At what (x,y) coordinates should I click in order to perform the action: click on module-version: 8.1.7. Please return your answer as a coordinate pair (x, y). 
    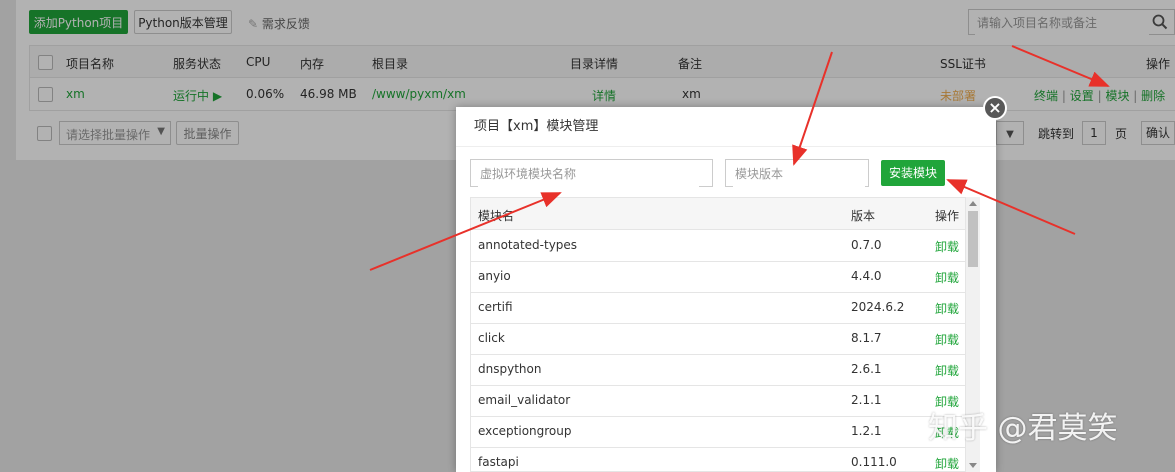
    Looking at the image, I should click on (866, 338).